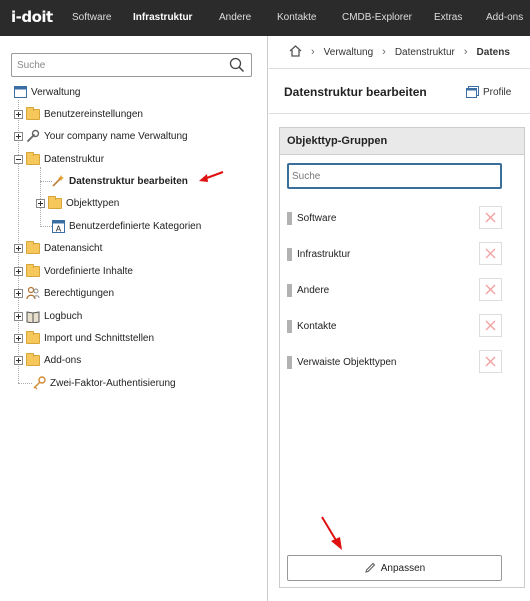 The width and height of the screenshot is (530, 601). Describe the element at coordinates (116, 136) in the screenshot. I see `tree-label: Your company name Verwaltung` at that location.